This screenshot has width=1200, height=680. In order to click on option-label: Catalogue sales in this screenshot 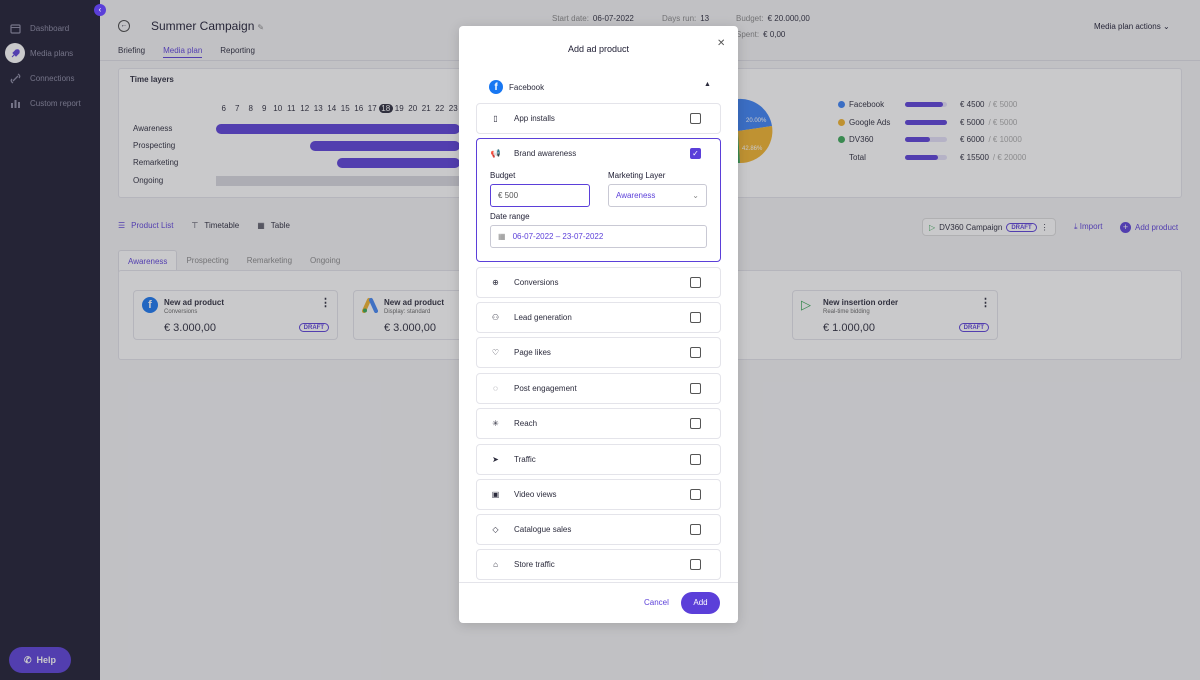, I will do `click(543, 529)`.